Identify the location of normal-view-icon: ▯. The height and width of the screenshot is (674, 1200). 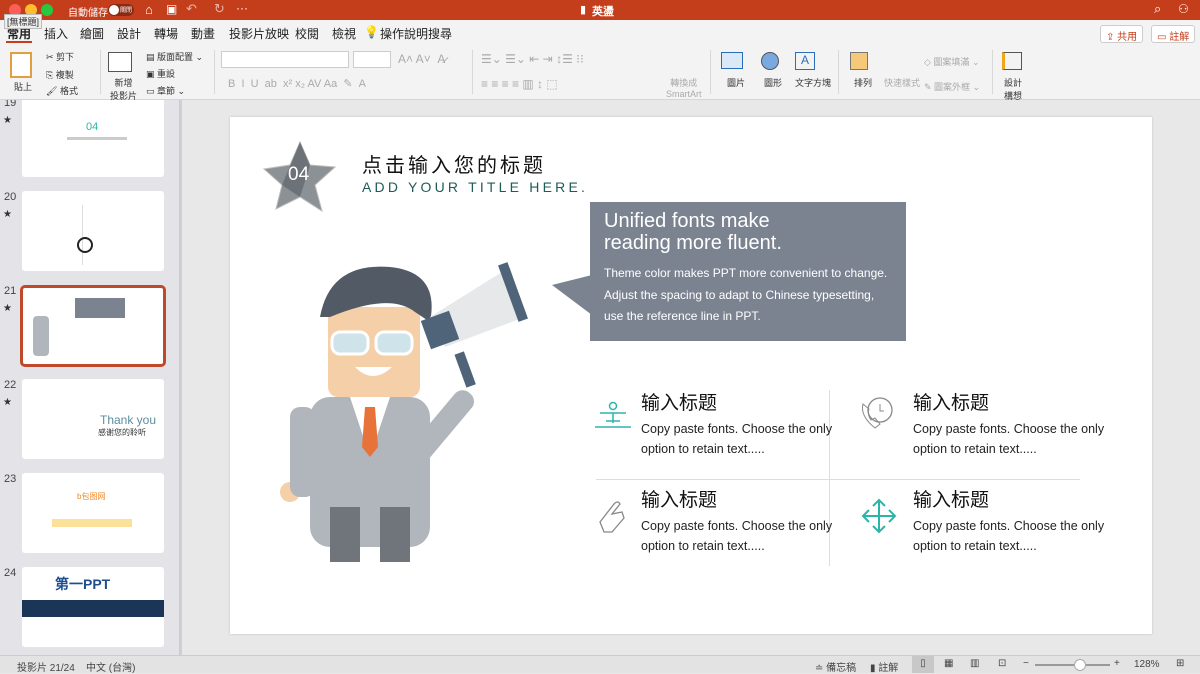
(923, 664).